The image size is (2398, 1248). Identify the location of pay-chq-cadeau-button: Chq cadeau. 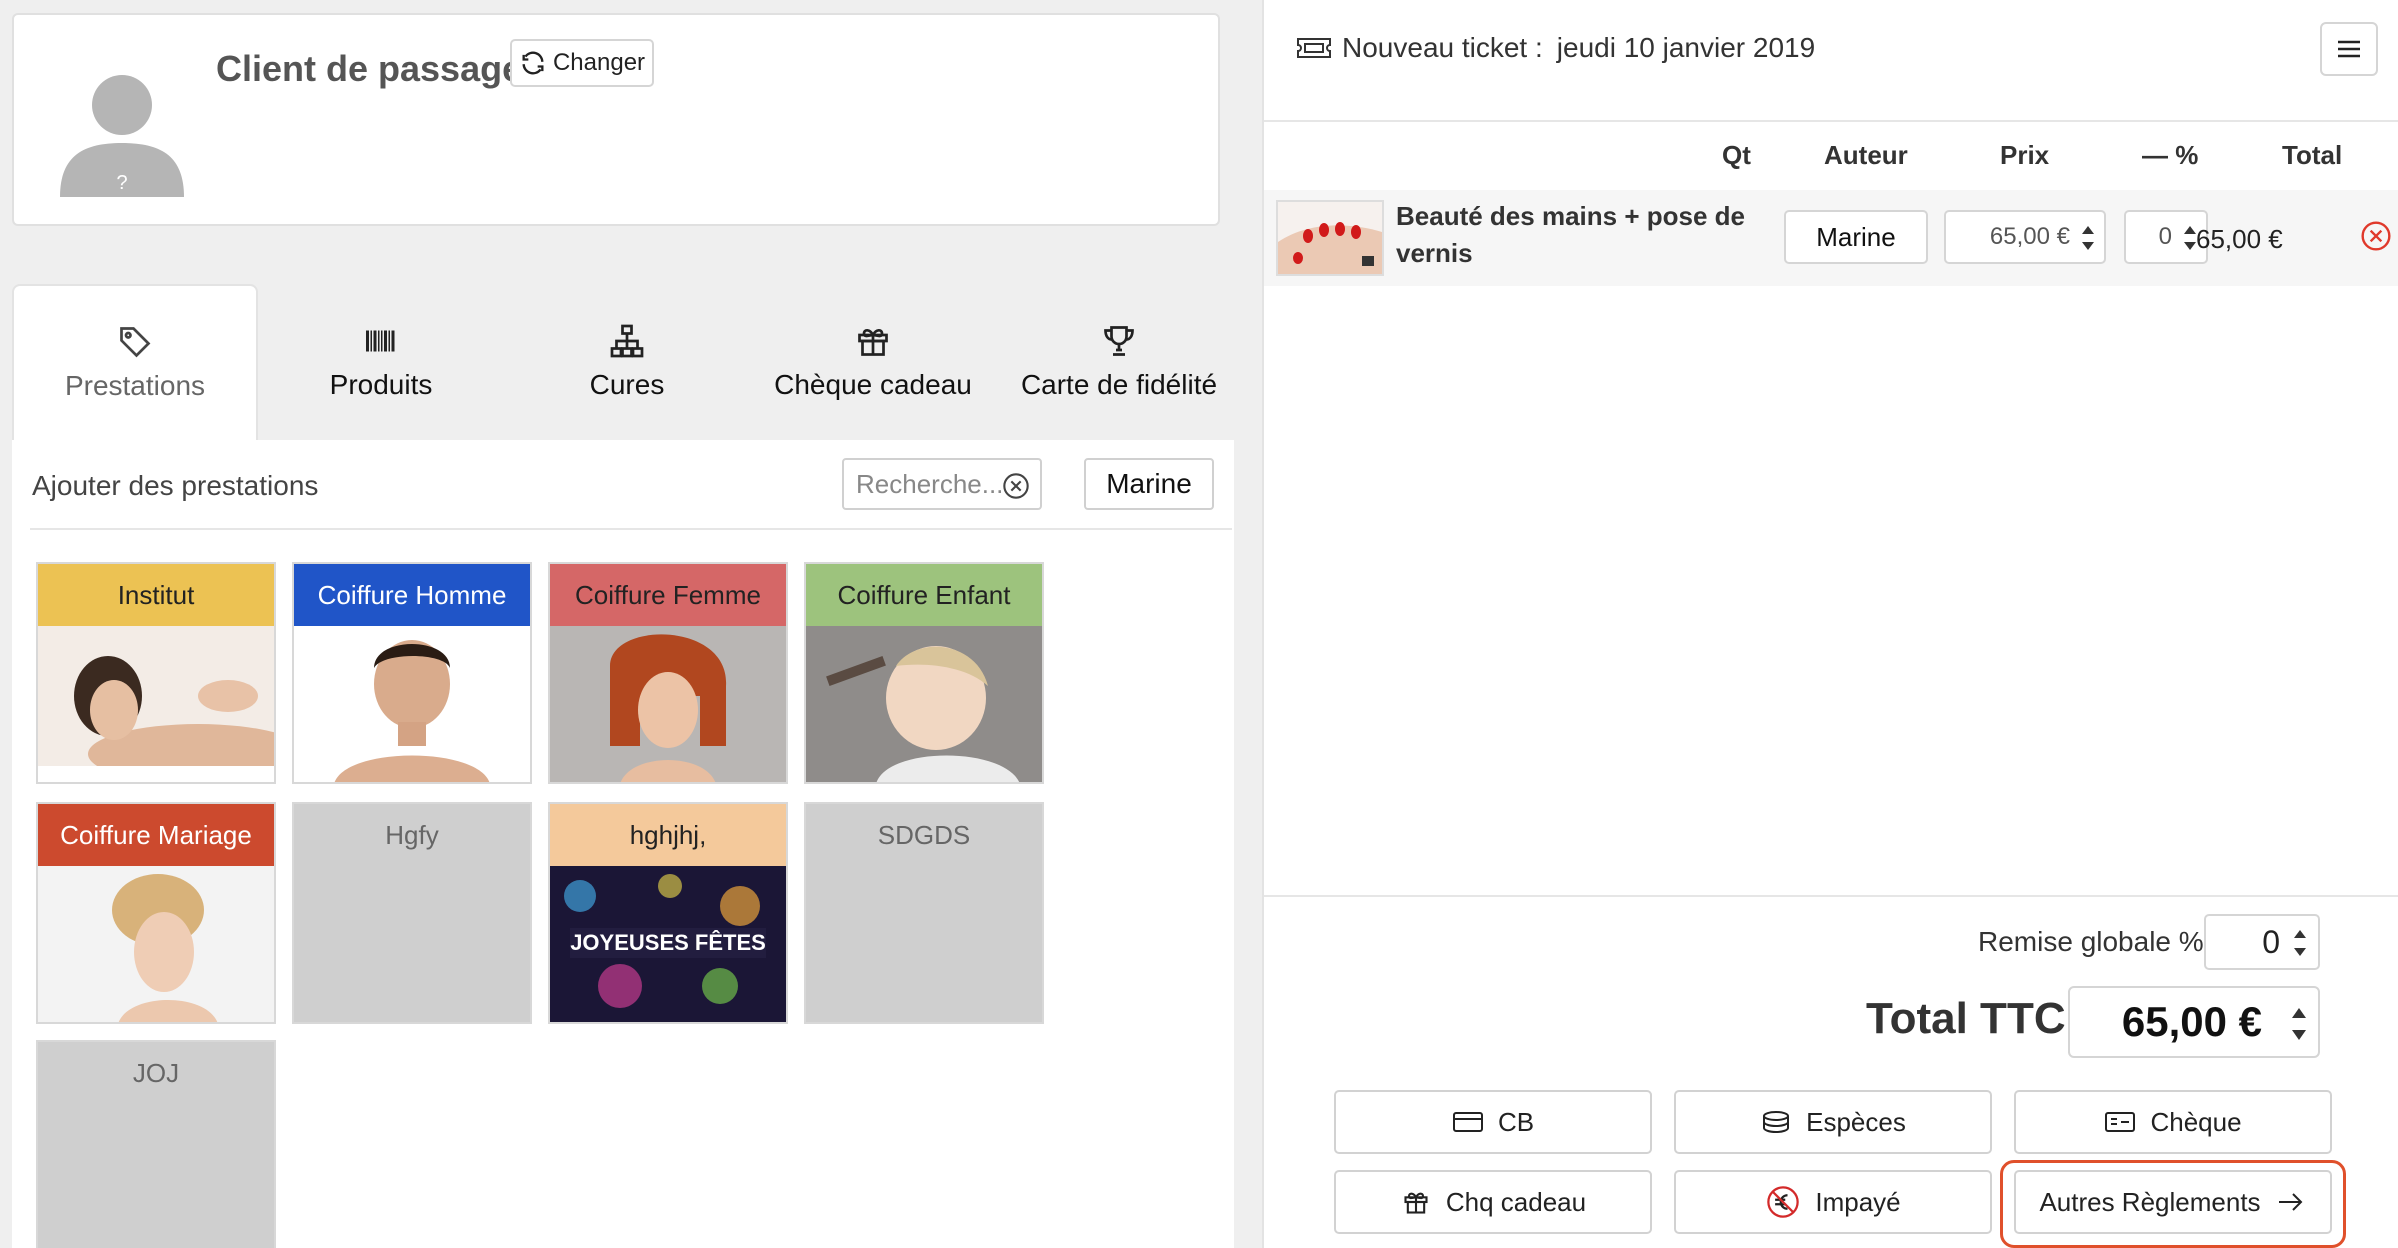
(1493, 1202).